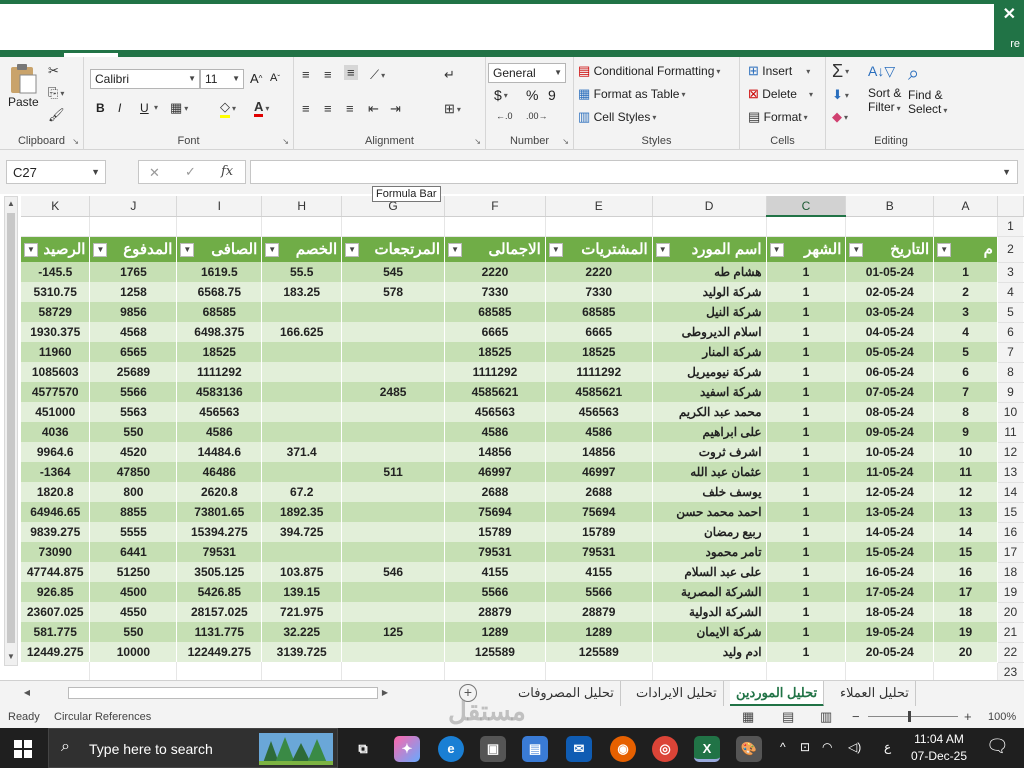  What do you see at coordinates (827, 747) in the screenshot?
I see `wifi-icon: ◠` at bounding box center [827, 747].